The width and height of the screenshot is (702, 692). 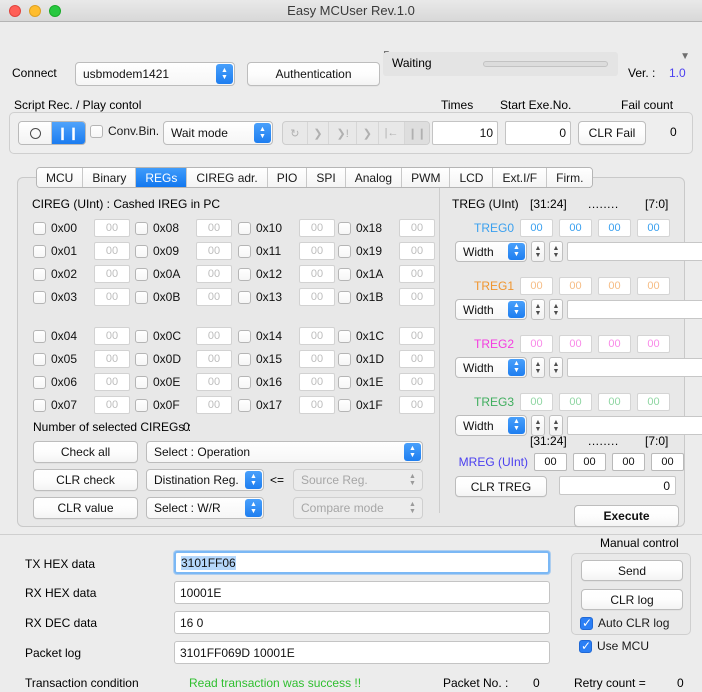 What do you see at coordinates (386, 359) in the screenshot?
I see `cireg-row-0x1D: 0x1D 00` at bounding box center [386, 359].